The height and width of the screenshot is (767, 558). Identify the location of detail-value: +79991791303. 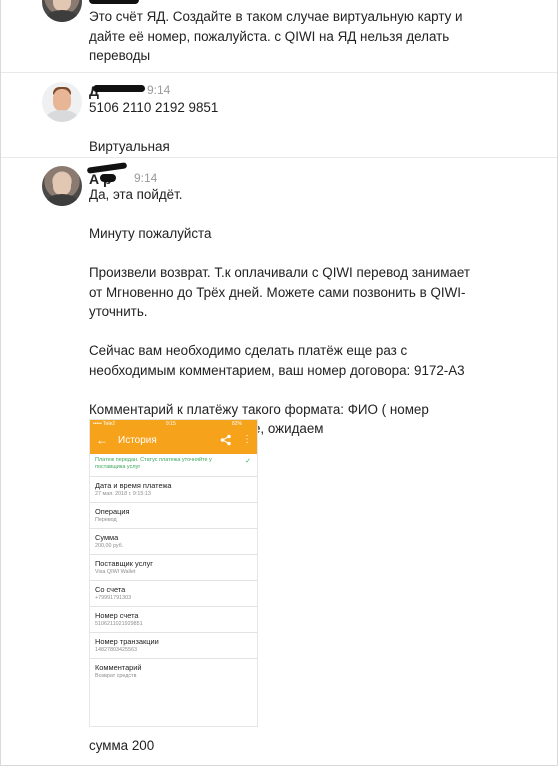
(113, 598).